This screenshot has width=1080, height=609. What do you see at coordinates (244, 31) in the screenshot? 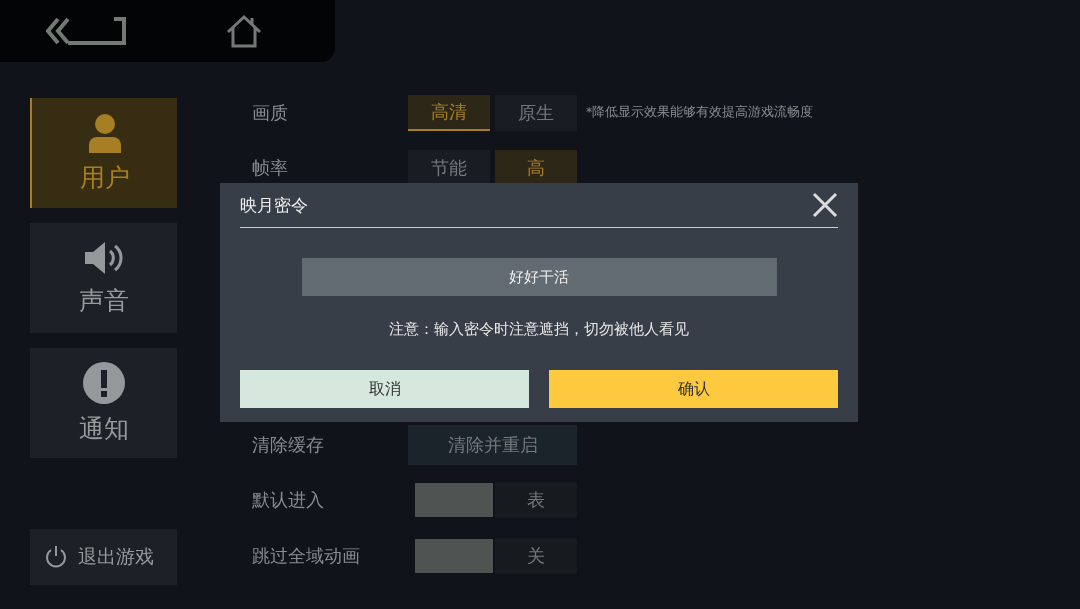
I see `home-icon` at bounding box center [244, 31].